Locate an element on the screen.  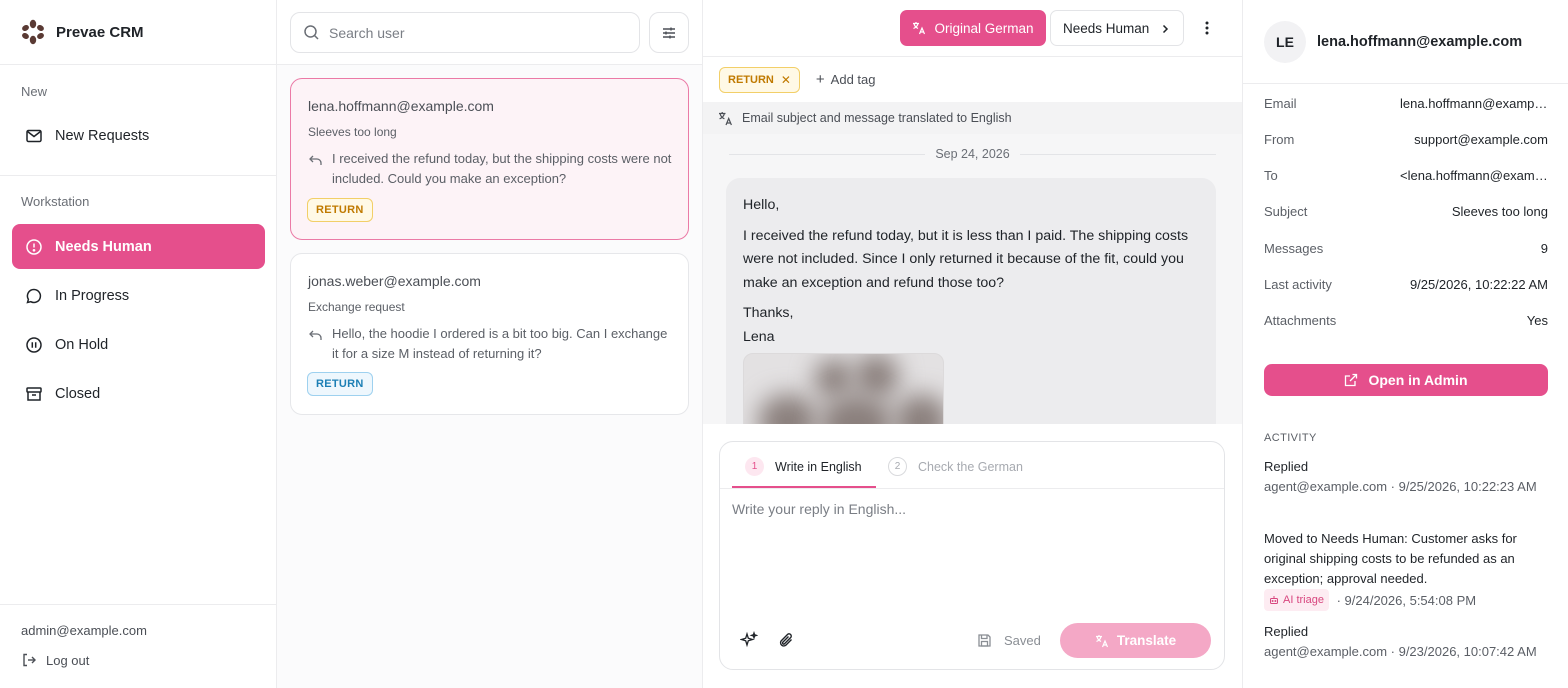
sidebar-item-closed: Closed is located at coordinates (138, 393).